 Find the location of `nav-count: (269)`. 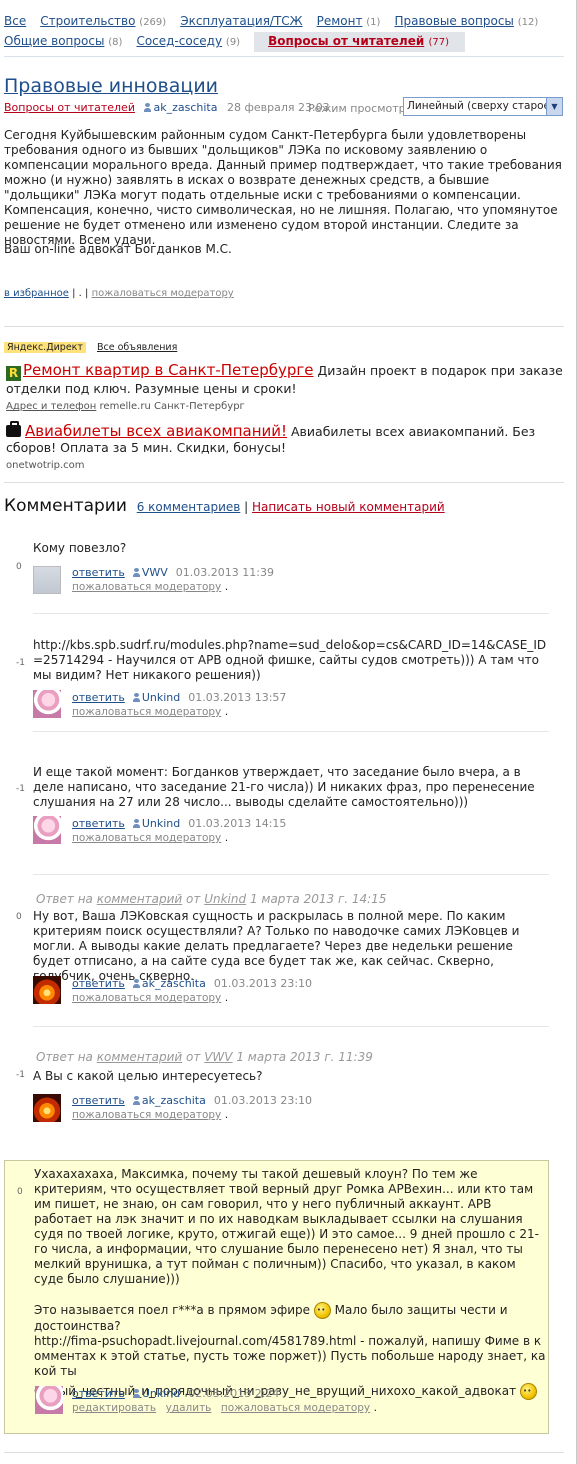

nav-count: (269) is located at coordinates (153, 22).